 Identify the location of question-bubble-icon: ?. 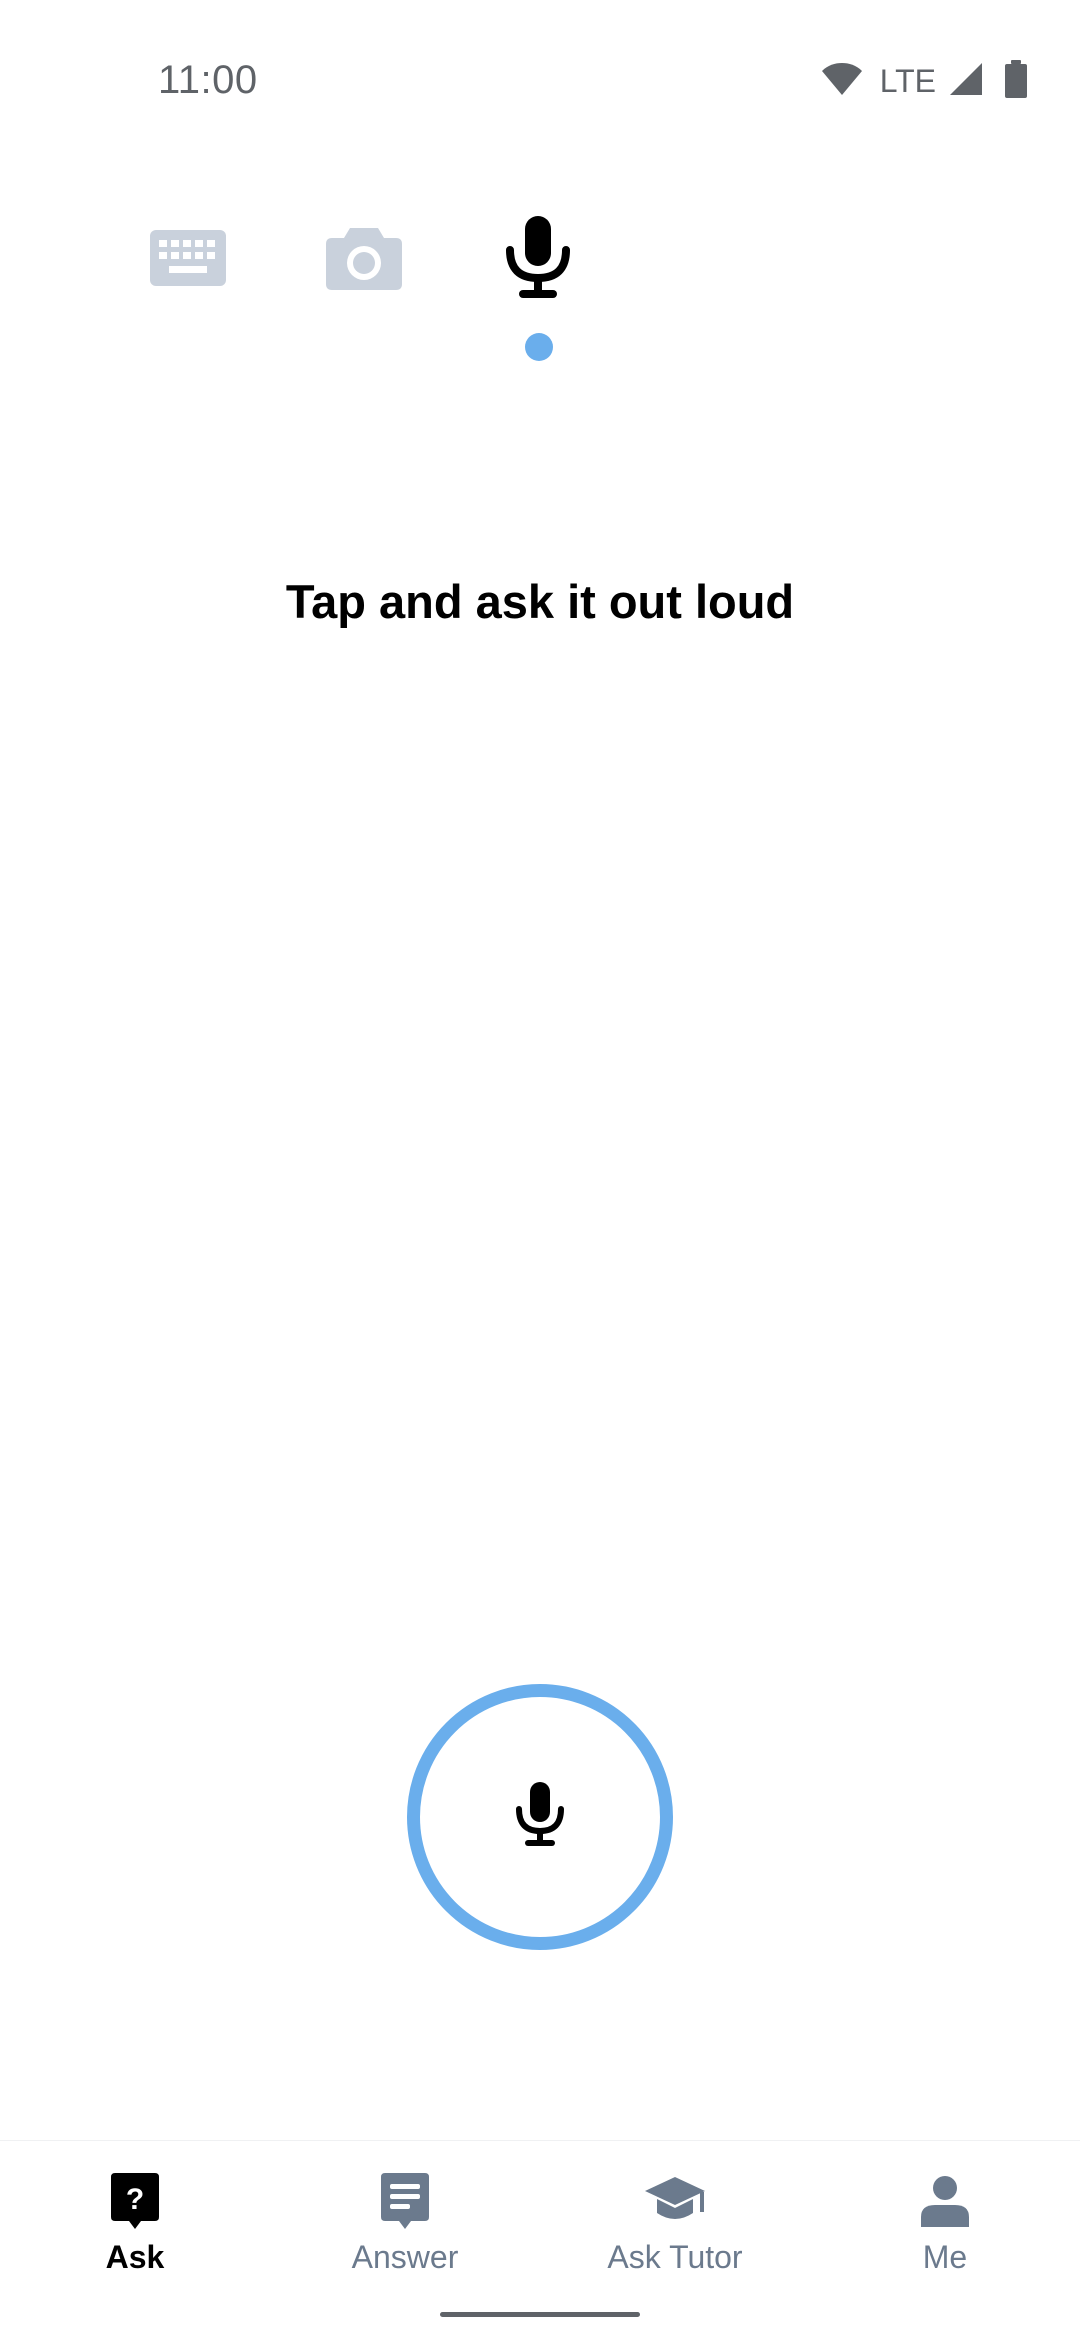
(135, 2201).